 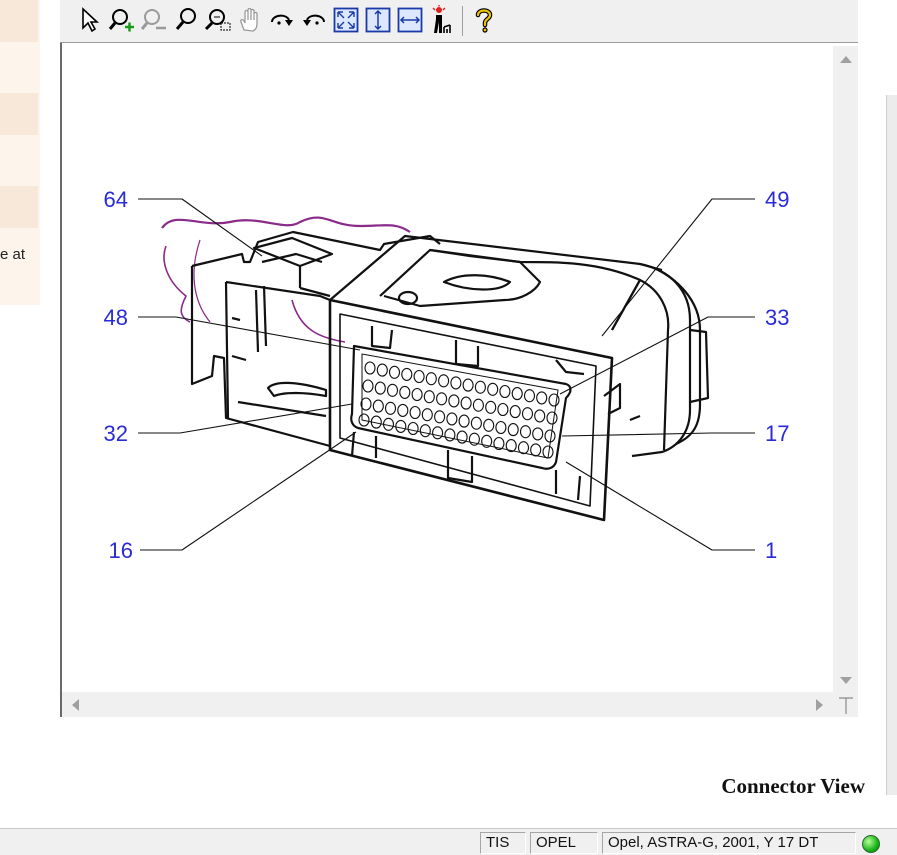 I want to click on scroll-left-icon, so click(x=75, y=704).